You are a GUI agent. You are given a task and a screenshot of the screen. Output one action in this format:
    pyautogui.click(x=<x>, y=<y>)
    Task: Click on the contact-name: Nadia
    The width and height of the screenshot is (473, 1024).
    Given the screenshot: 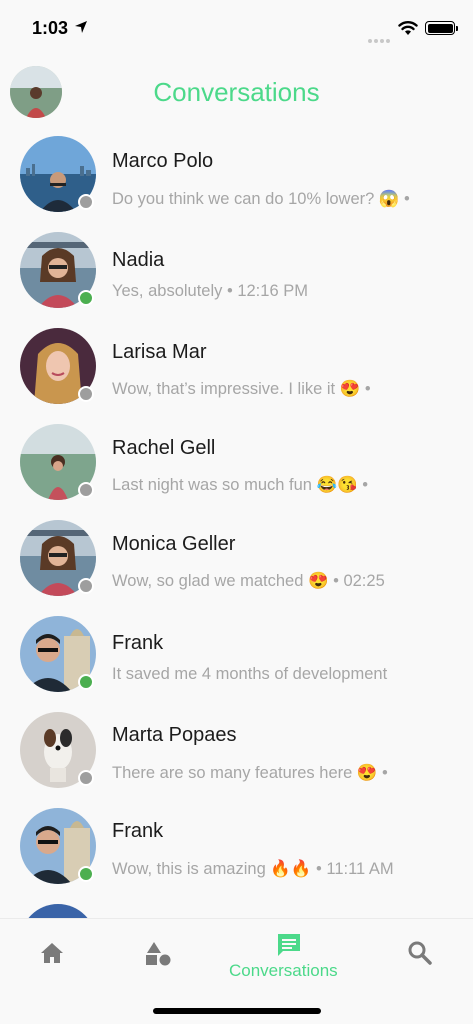 What is the action you would take?
    pyautogui.click(x=138, y=260)
    